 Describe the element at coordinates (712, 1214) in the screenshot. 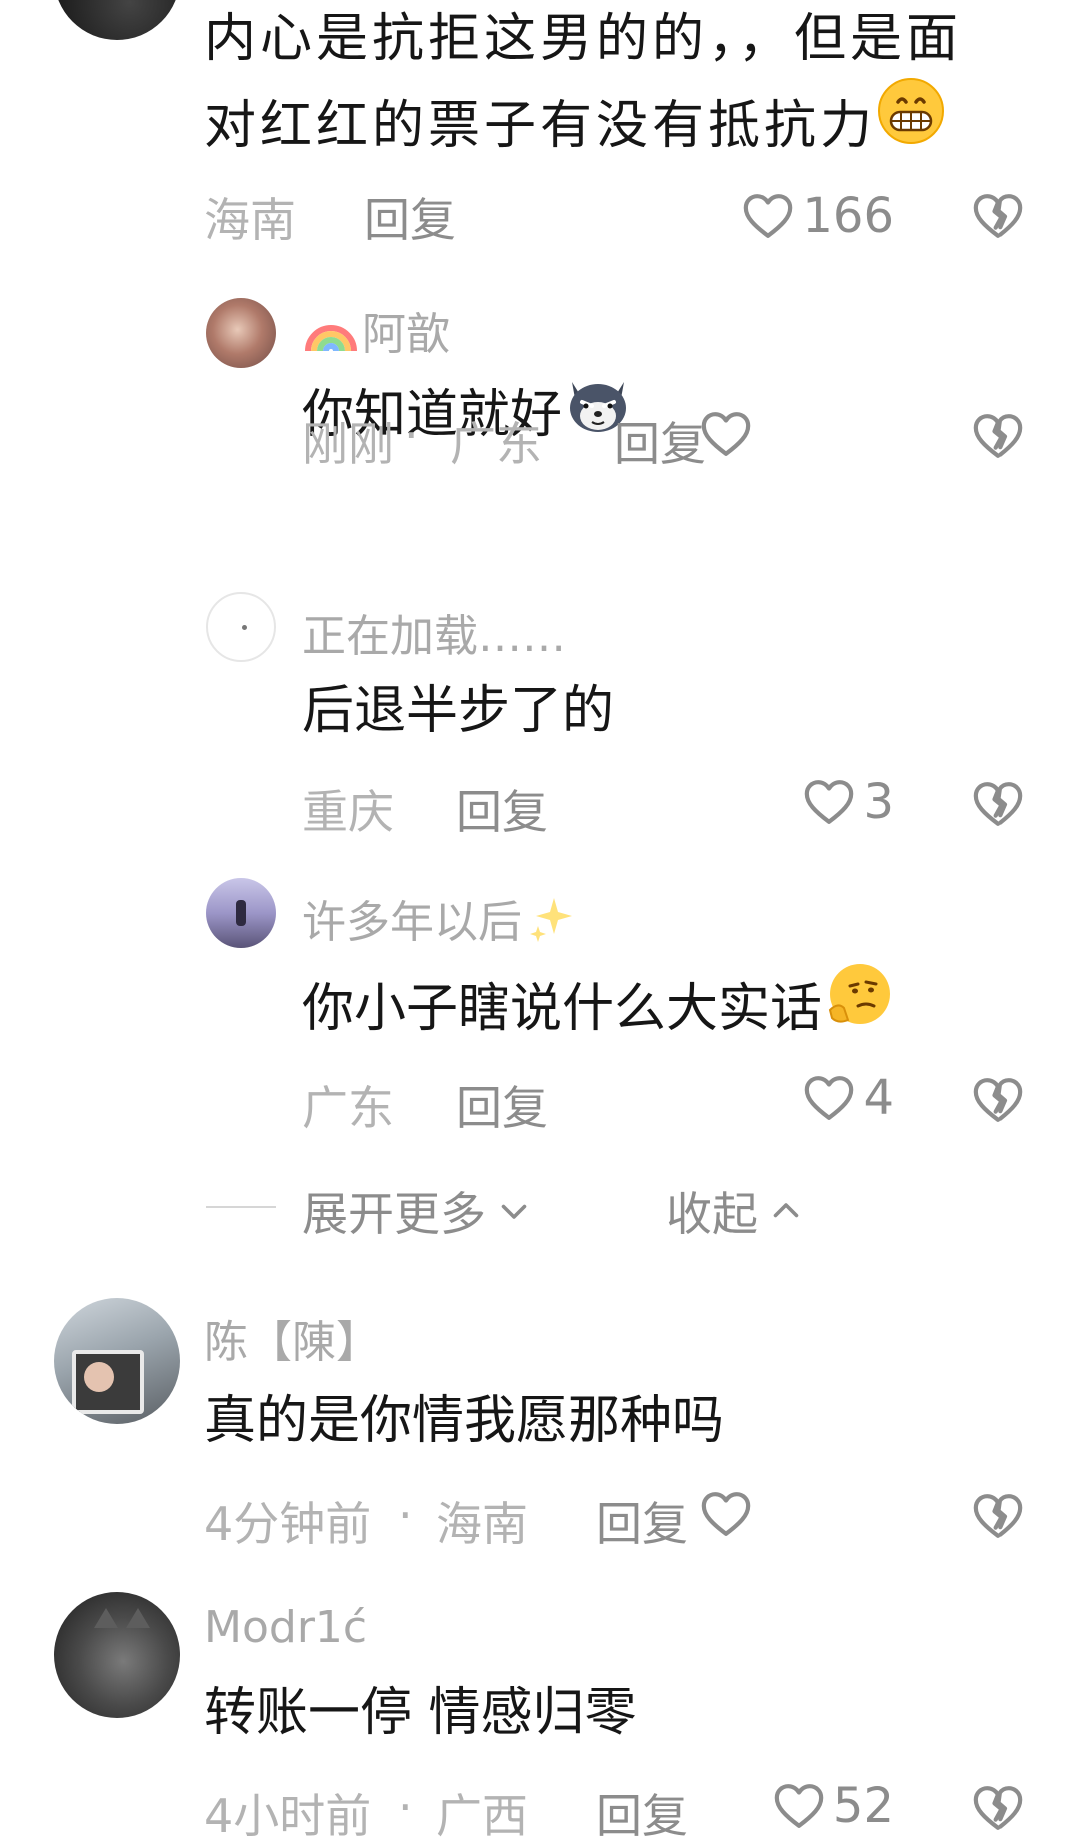

I see `collapse-label: 收起` at that location.